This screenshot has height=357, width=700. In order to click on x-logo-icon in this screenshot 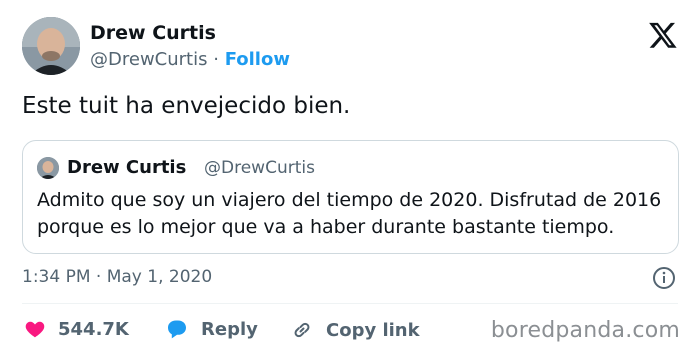, I will do `click(663, 35)`.